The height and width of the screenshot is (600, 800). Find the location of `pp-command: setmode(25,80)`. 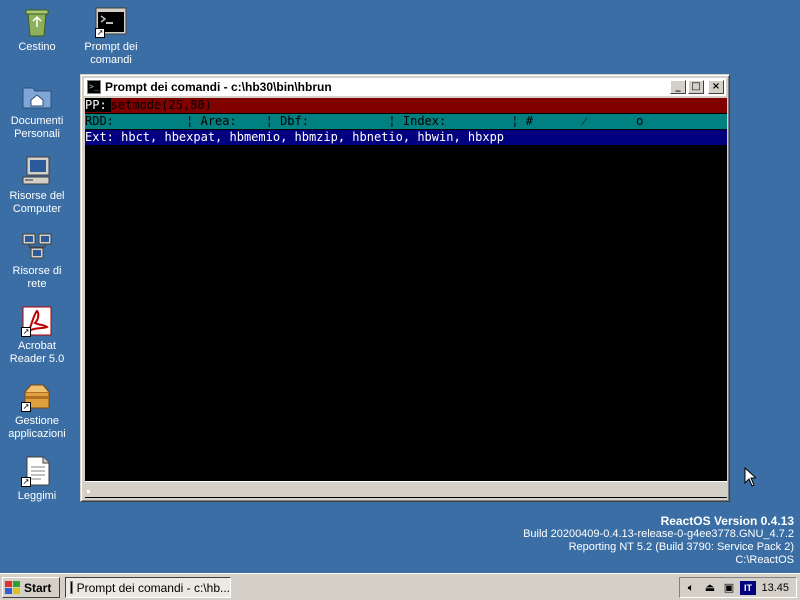

pp-command: setmode(25,80) is located at coordinates (161, 105).